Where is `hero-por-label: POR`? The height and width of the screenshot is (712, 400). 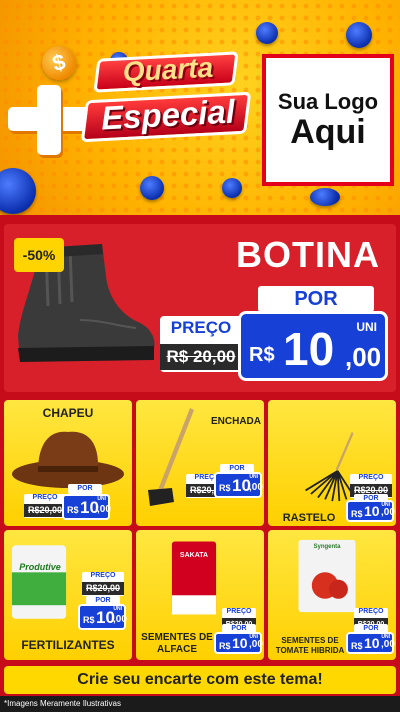
hero-por-label: POR is located at coordinates (316, 299).